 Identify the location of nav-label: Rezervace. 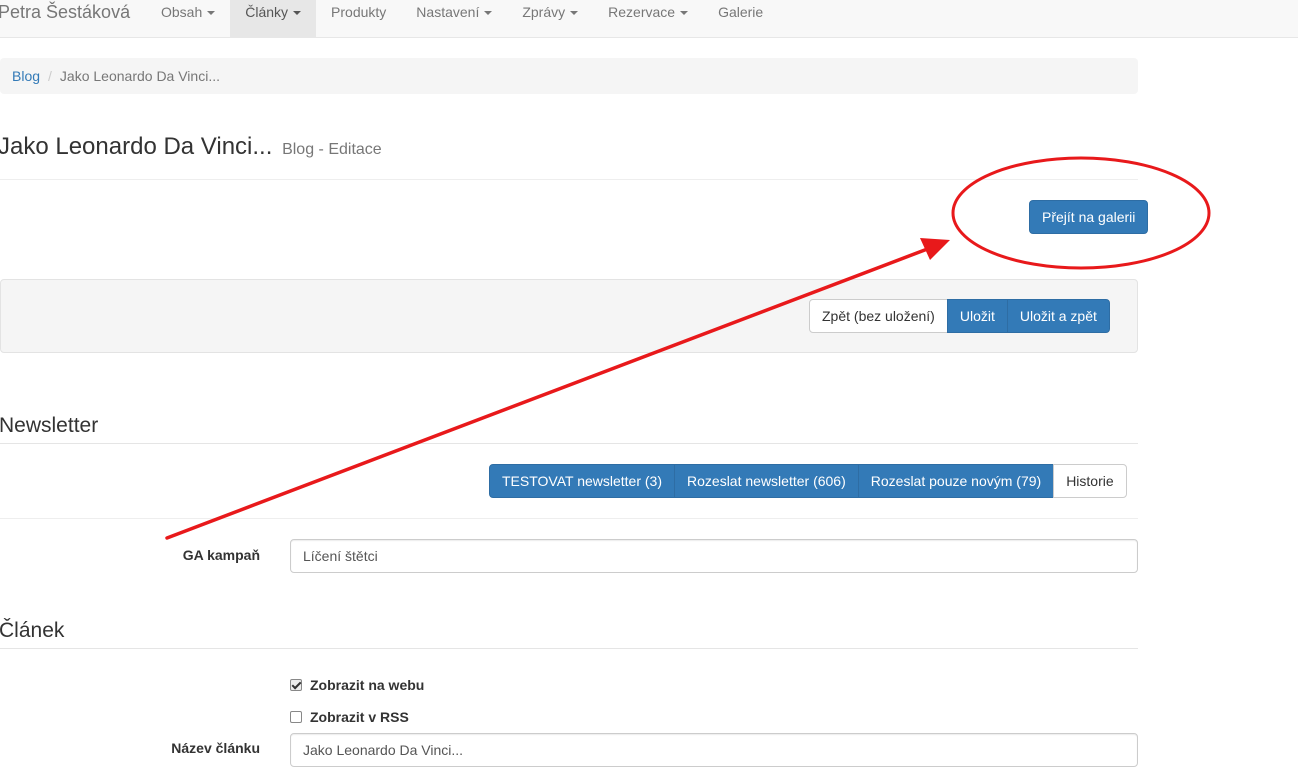
(642, 12).